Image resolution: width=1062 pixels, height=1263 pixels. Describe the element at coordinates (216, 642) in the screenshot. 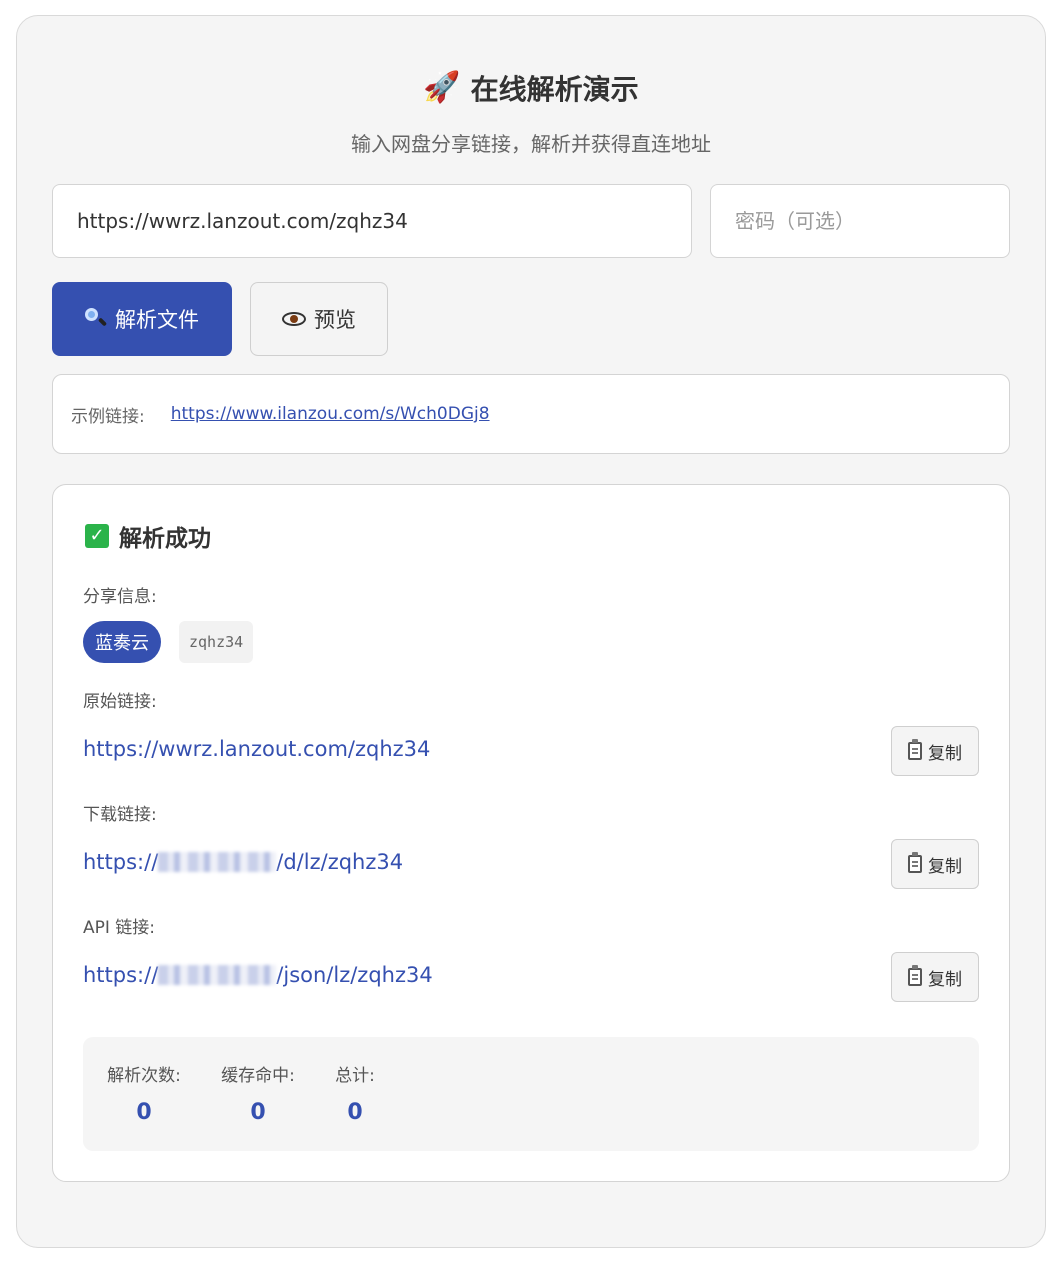

I see `share-code-tag: zqhz34` at that location.